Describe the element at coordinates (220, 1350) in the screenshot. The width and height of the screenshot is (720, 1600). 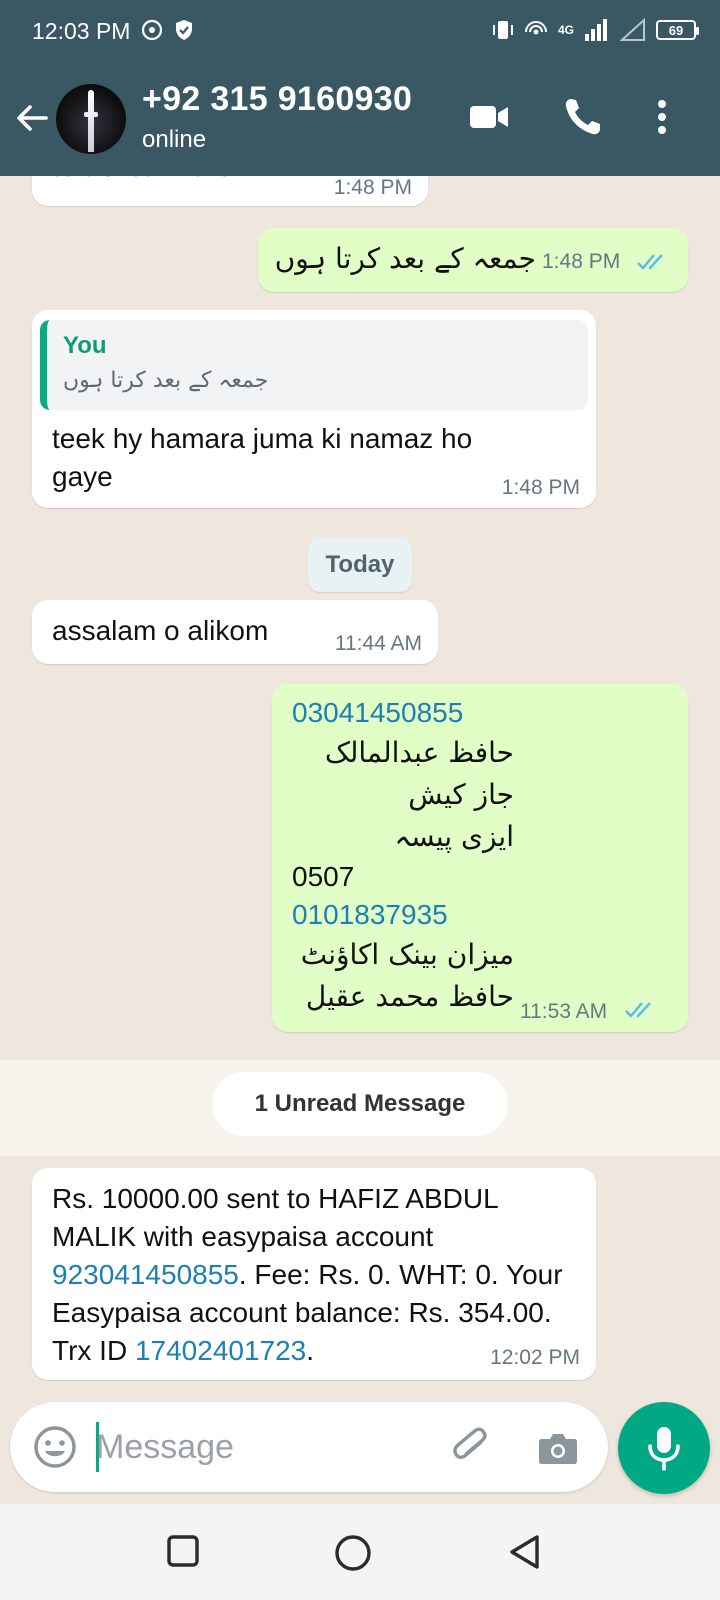
I see `trx-id-link: 17402401723` at that location.